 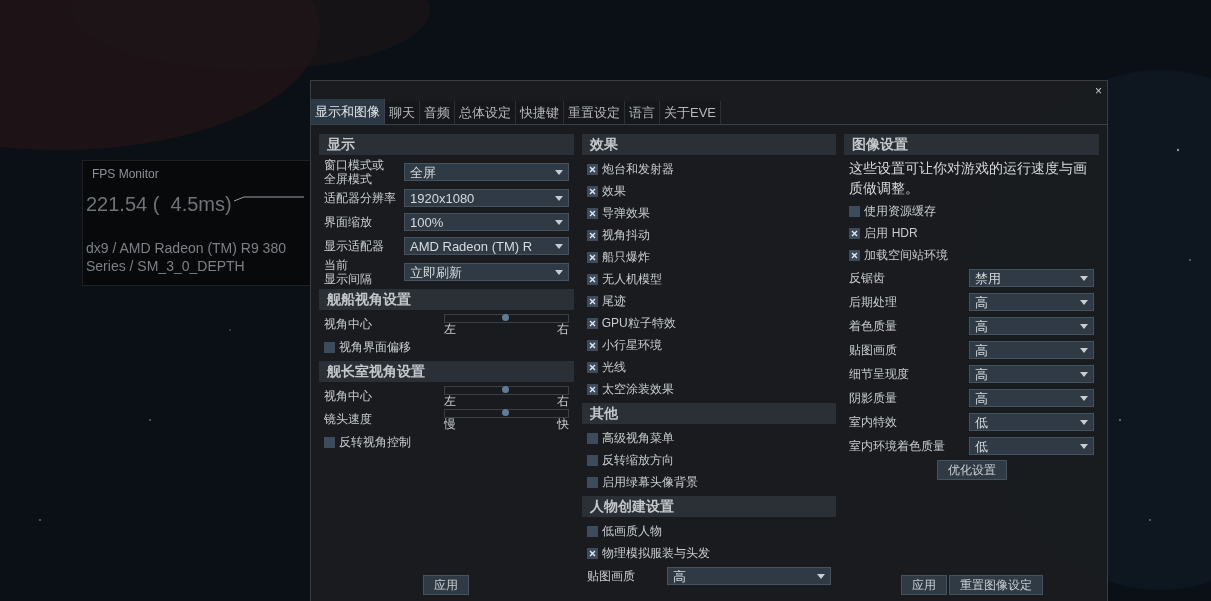 I want to click on field-label: 界面缩放, so click(x=348, y=222).